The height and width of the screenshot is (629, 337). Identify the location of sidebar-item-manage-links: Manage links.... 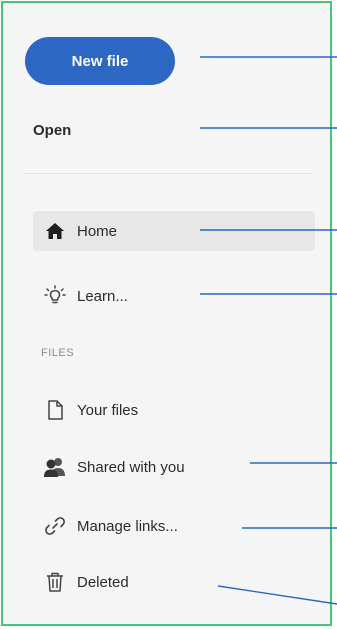
(174, 526).